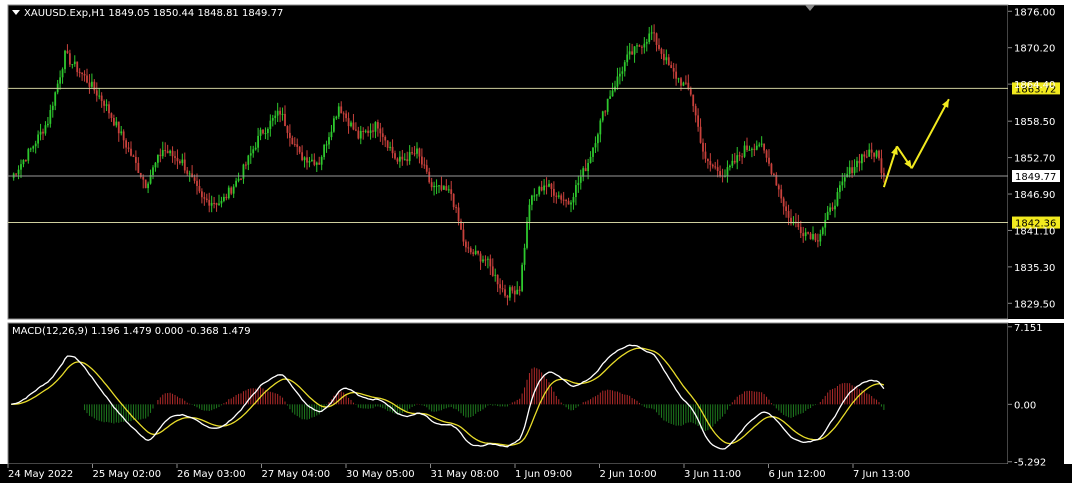  Describe the element at coordinates (1030, 463) in the screenshot. I see `macd-axis-label: -5.292` at that location.